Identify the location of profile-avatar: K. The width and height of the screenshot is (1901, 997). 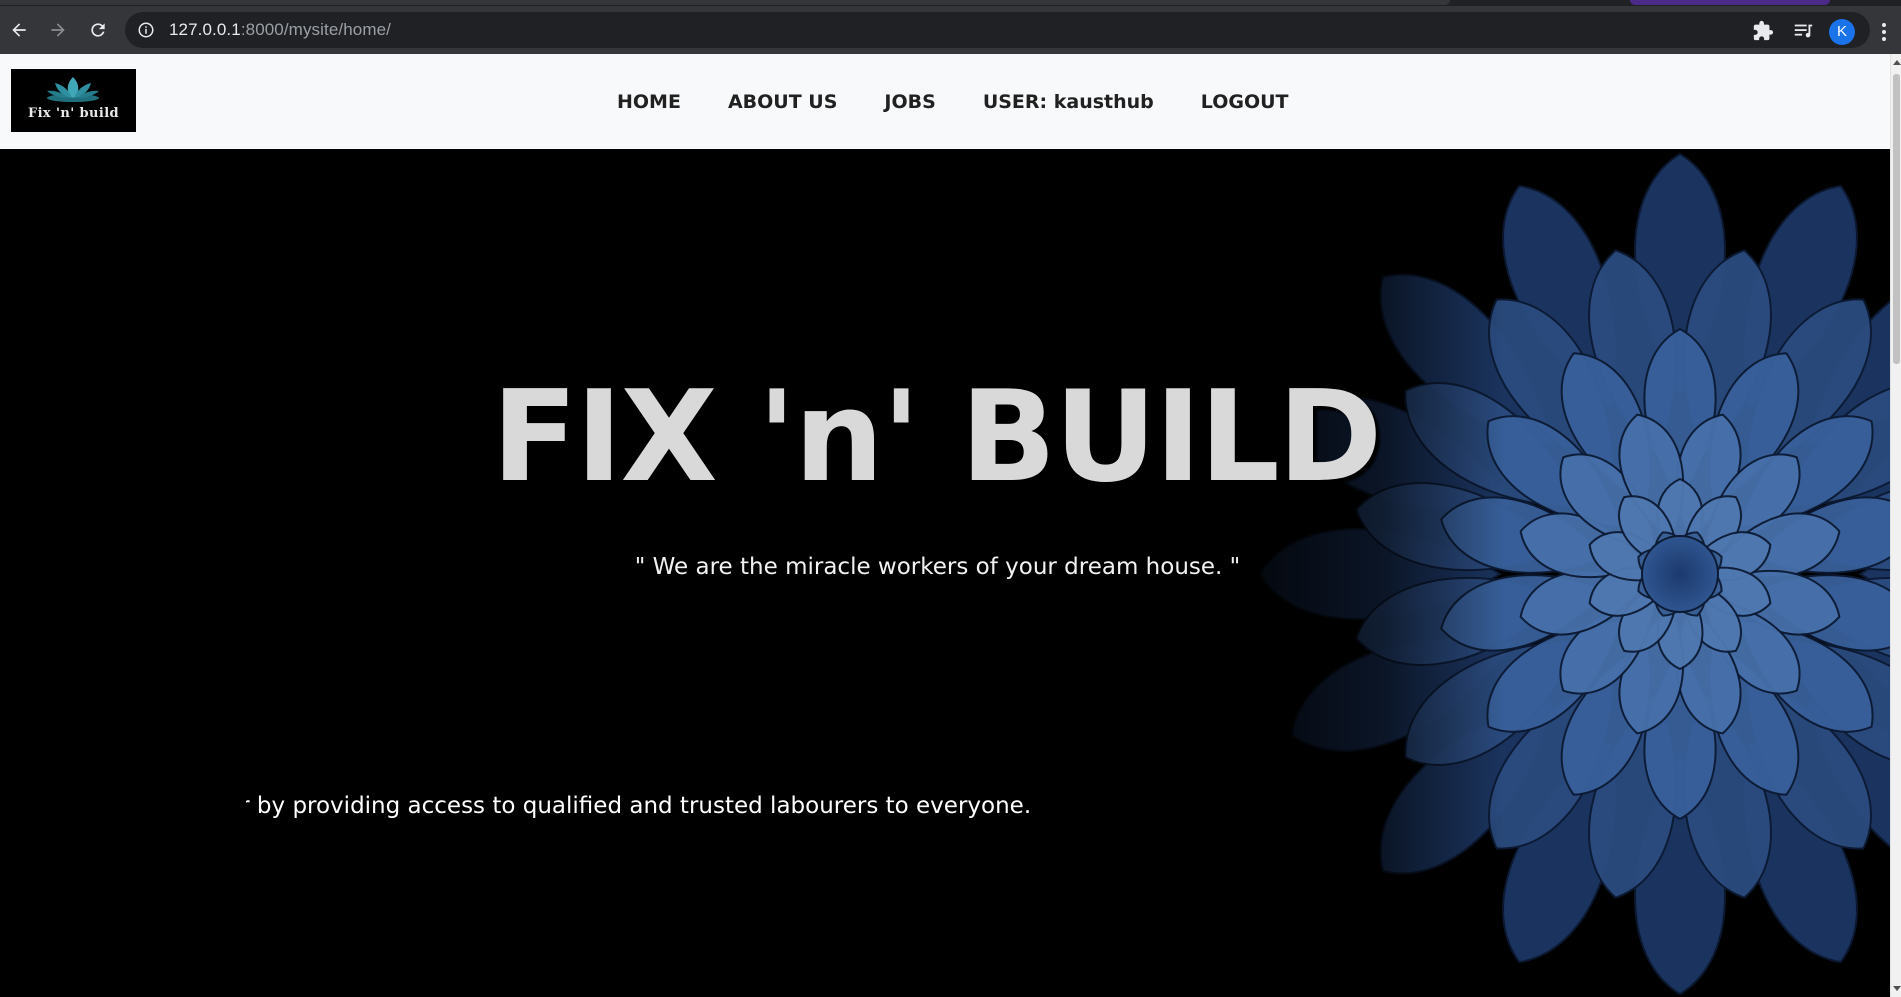
(1842, 32).